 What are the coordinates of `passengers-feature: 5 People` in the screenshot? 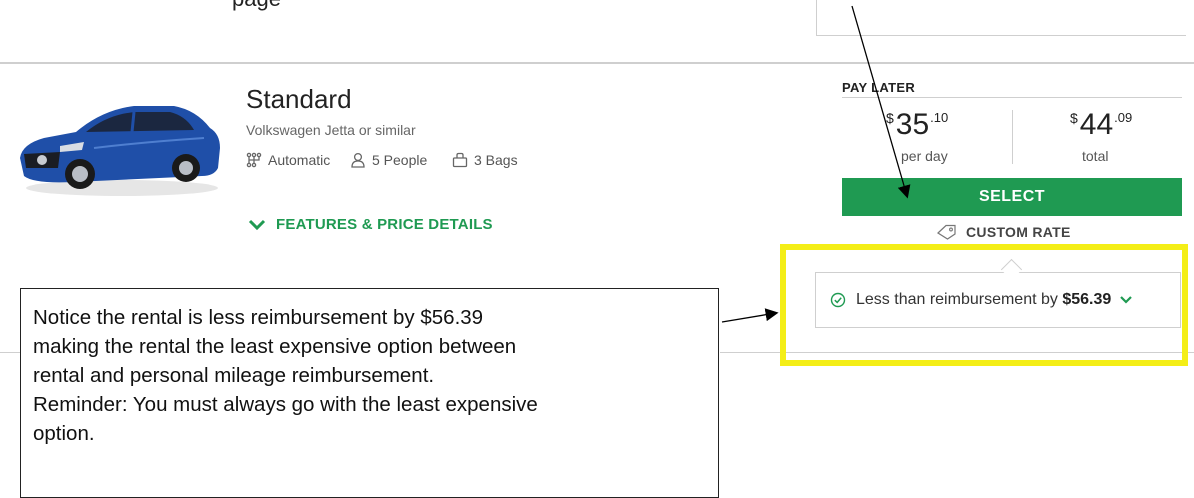 It's located at (388, 160).